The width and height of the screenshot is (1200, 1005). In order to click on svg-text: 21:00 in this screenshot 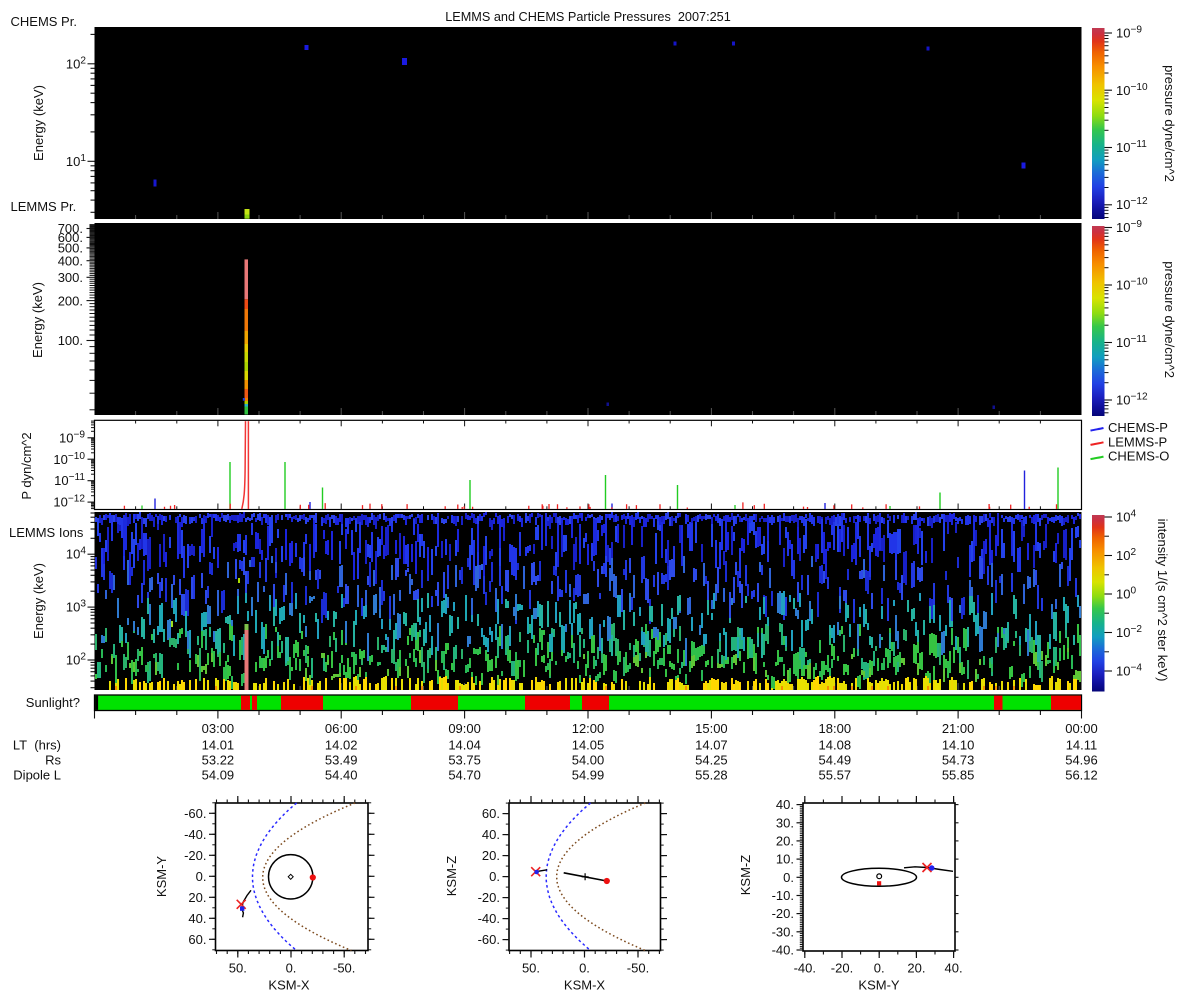, I will do `click(958, 728)`.